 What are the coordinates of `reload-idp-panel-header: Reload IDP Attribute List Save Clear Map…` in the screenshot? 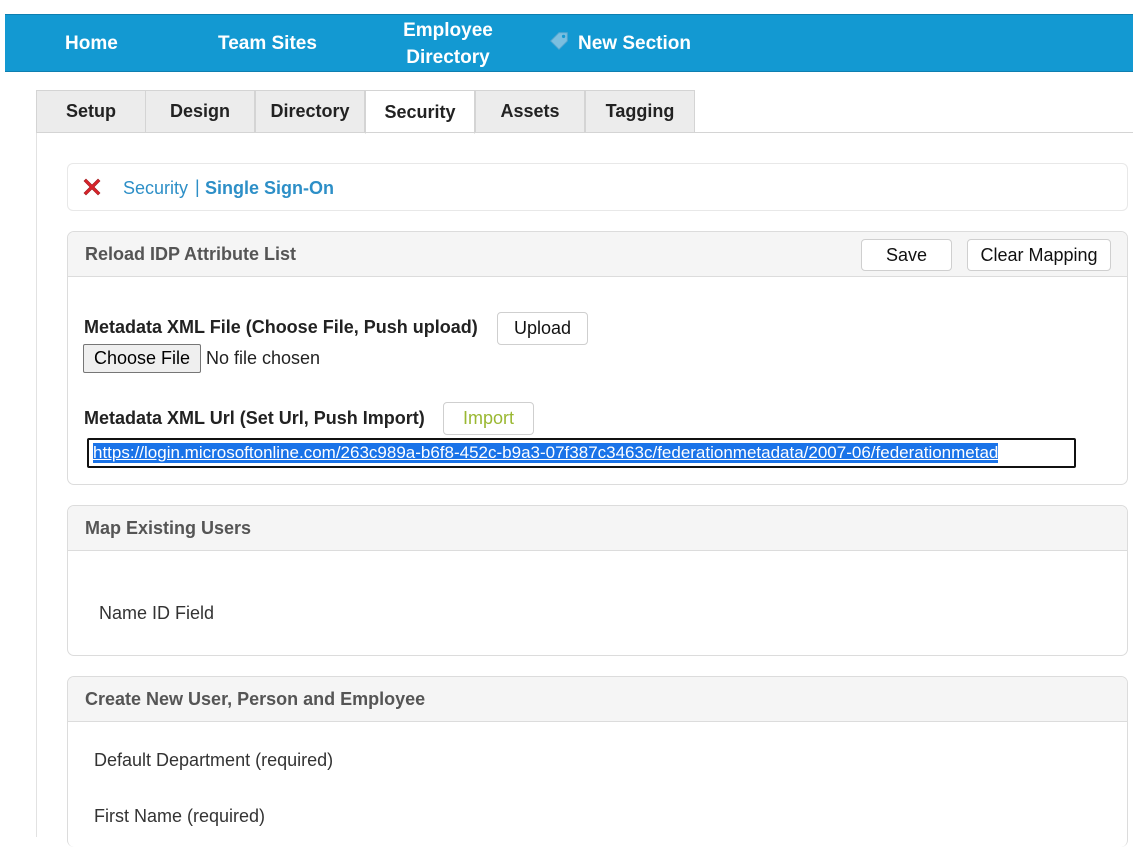 It's located at (597, 254).